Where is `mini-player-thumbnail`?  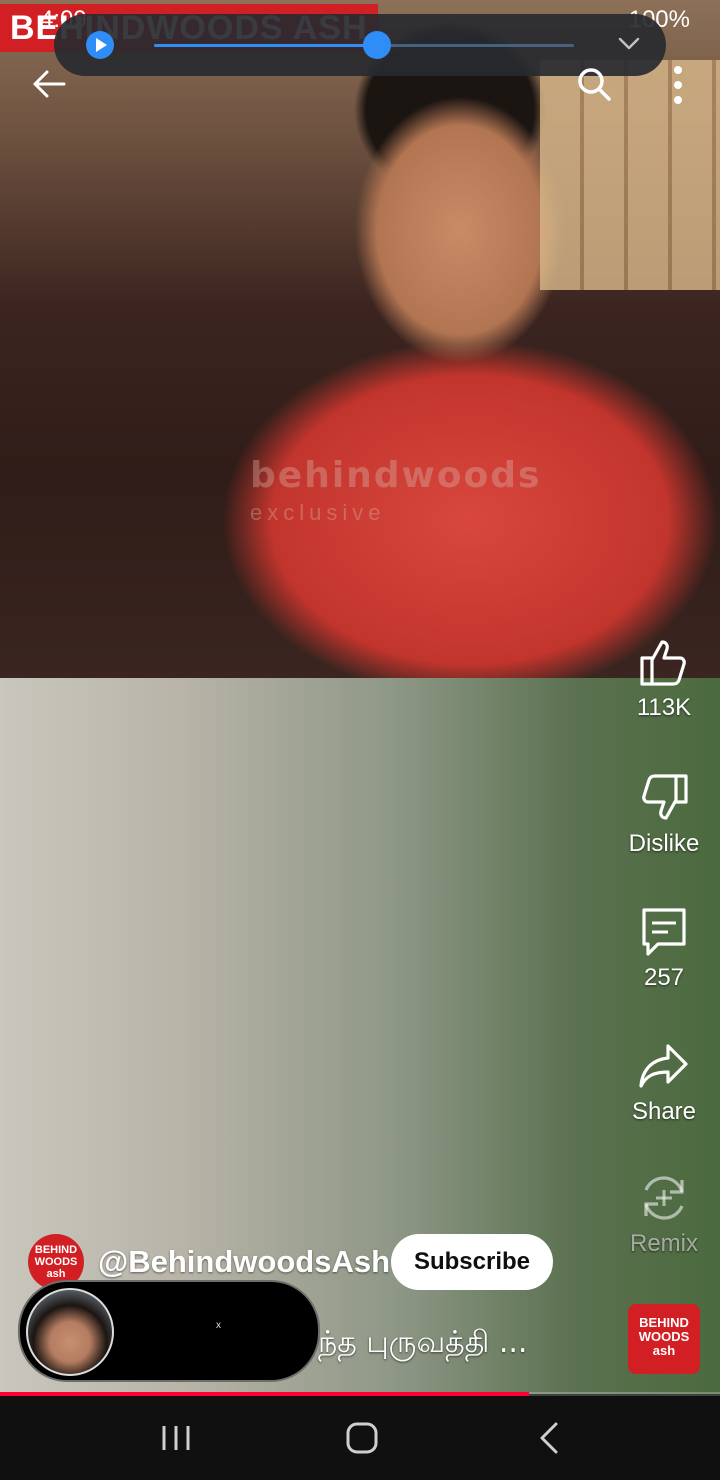 mini-player-thumbnail is located at coordinates (70, 1332).